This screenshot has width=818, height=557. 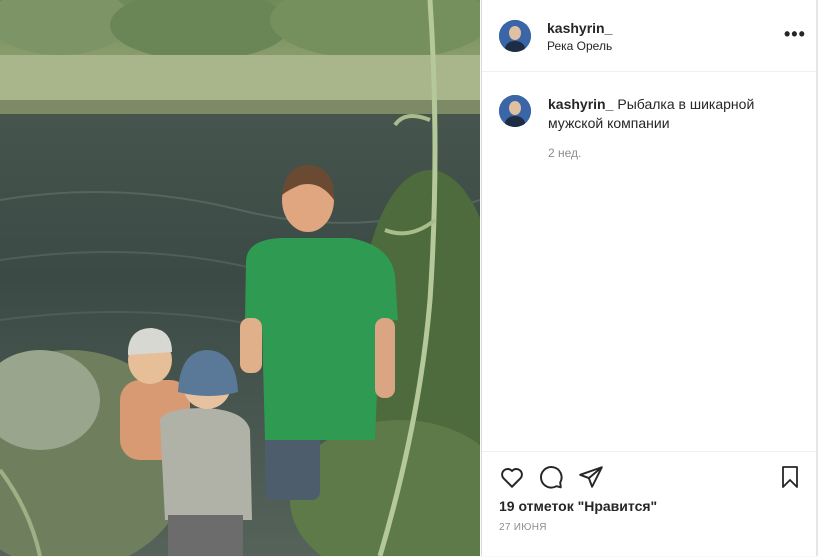 I want to click on post-username: kashyrin_, so click(x=579, y=28).